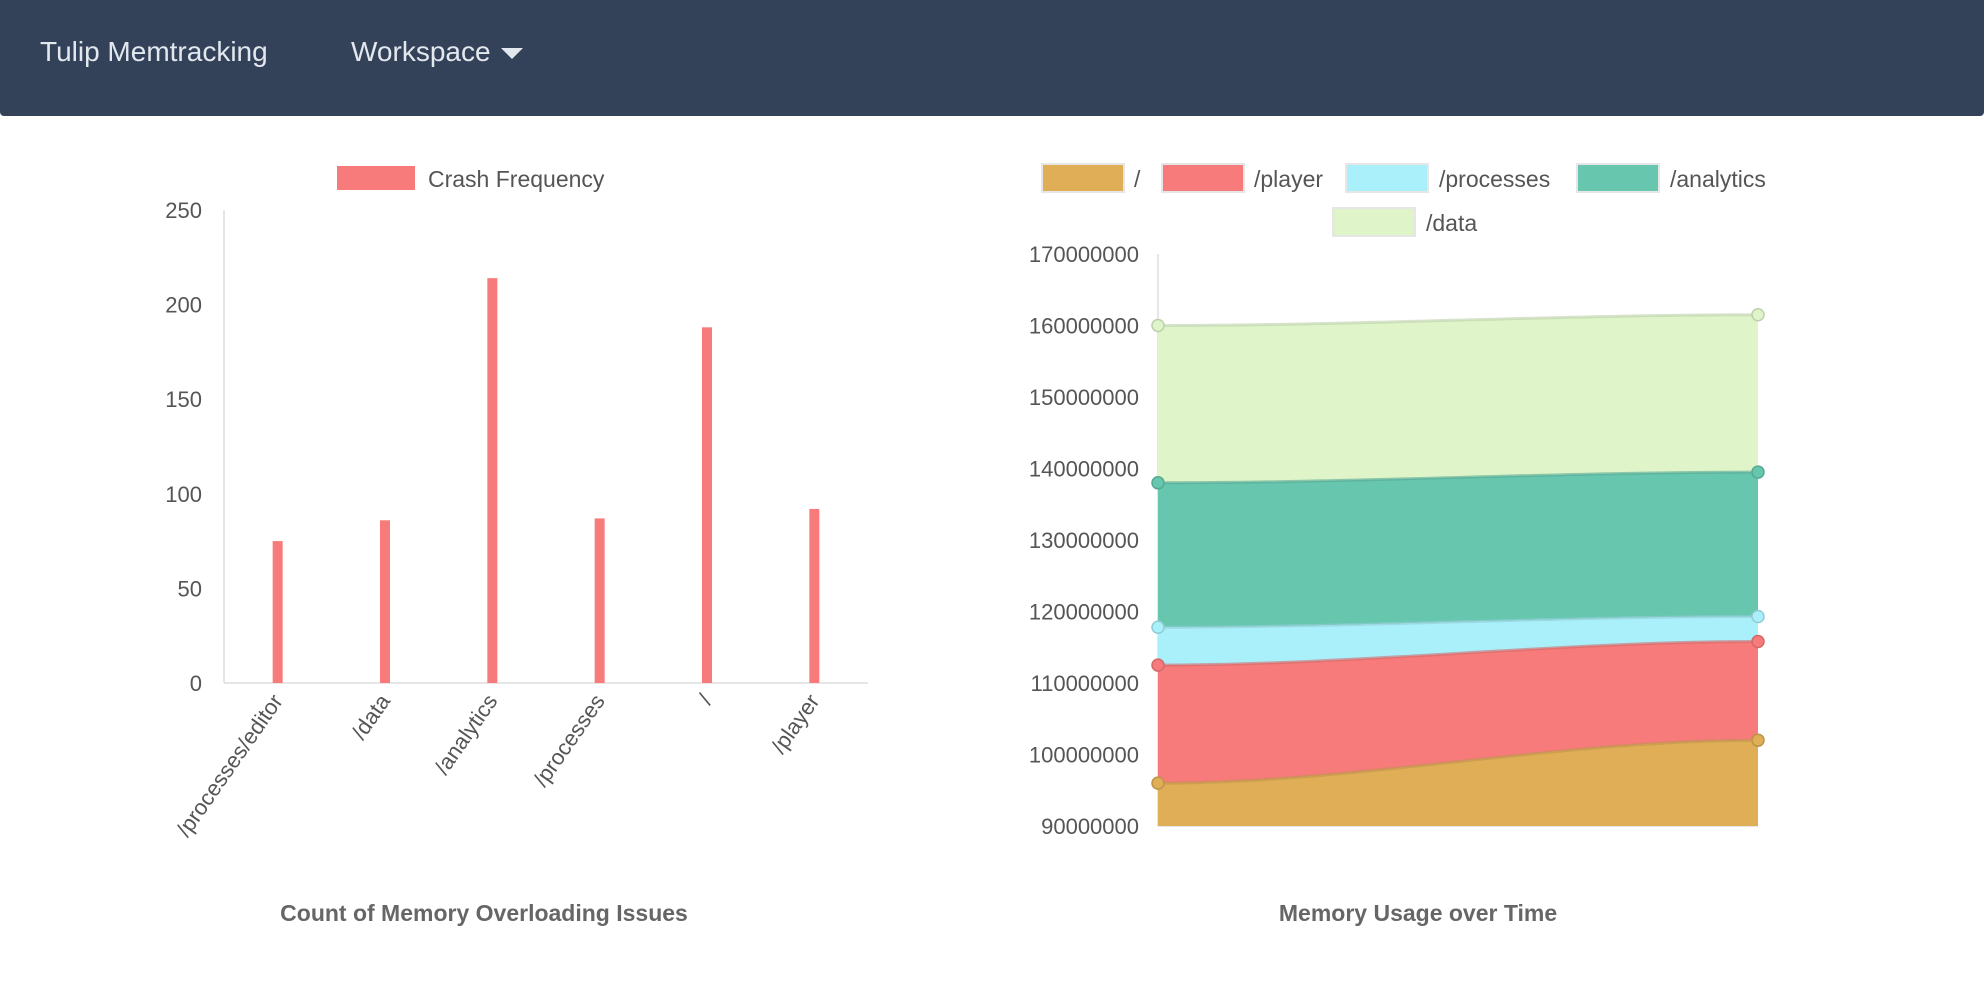  Describe the element at coordinates (1458, 550) in the screenshot. I see `area-band-analytics` at that location.